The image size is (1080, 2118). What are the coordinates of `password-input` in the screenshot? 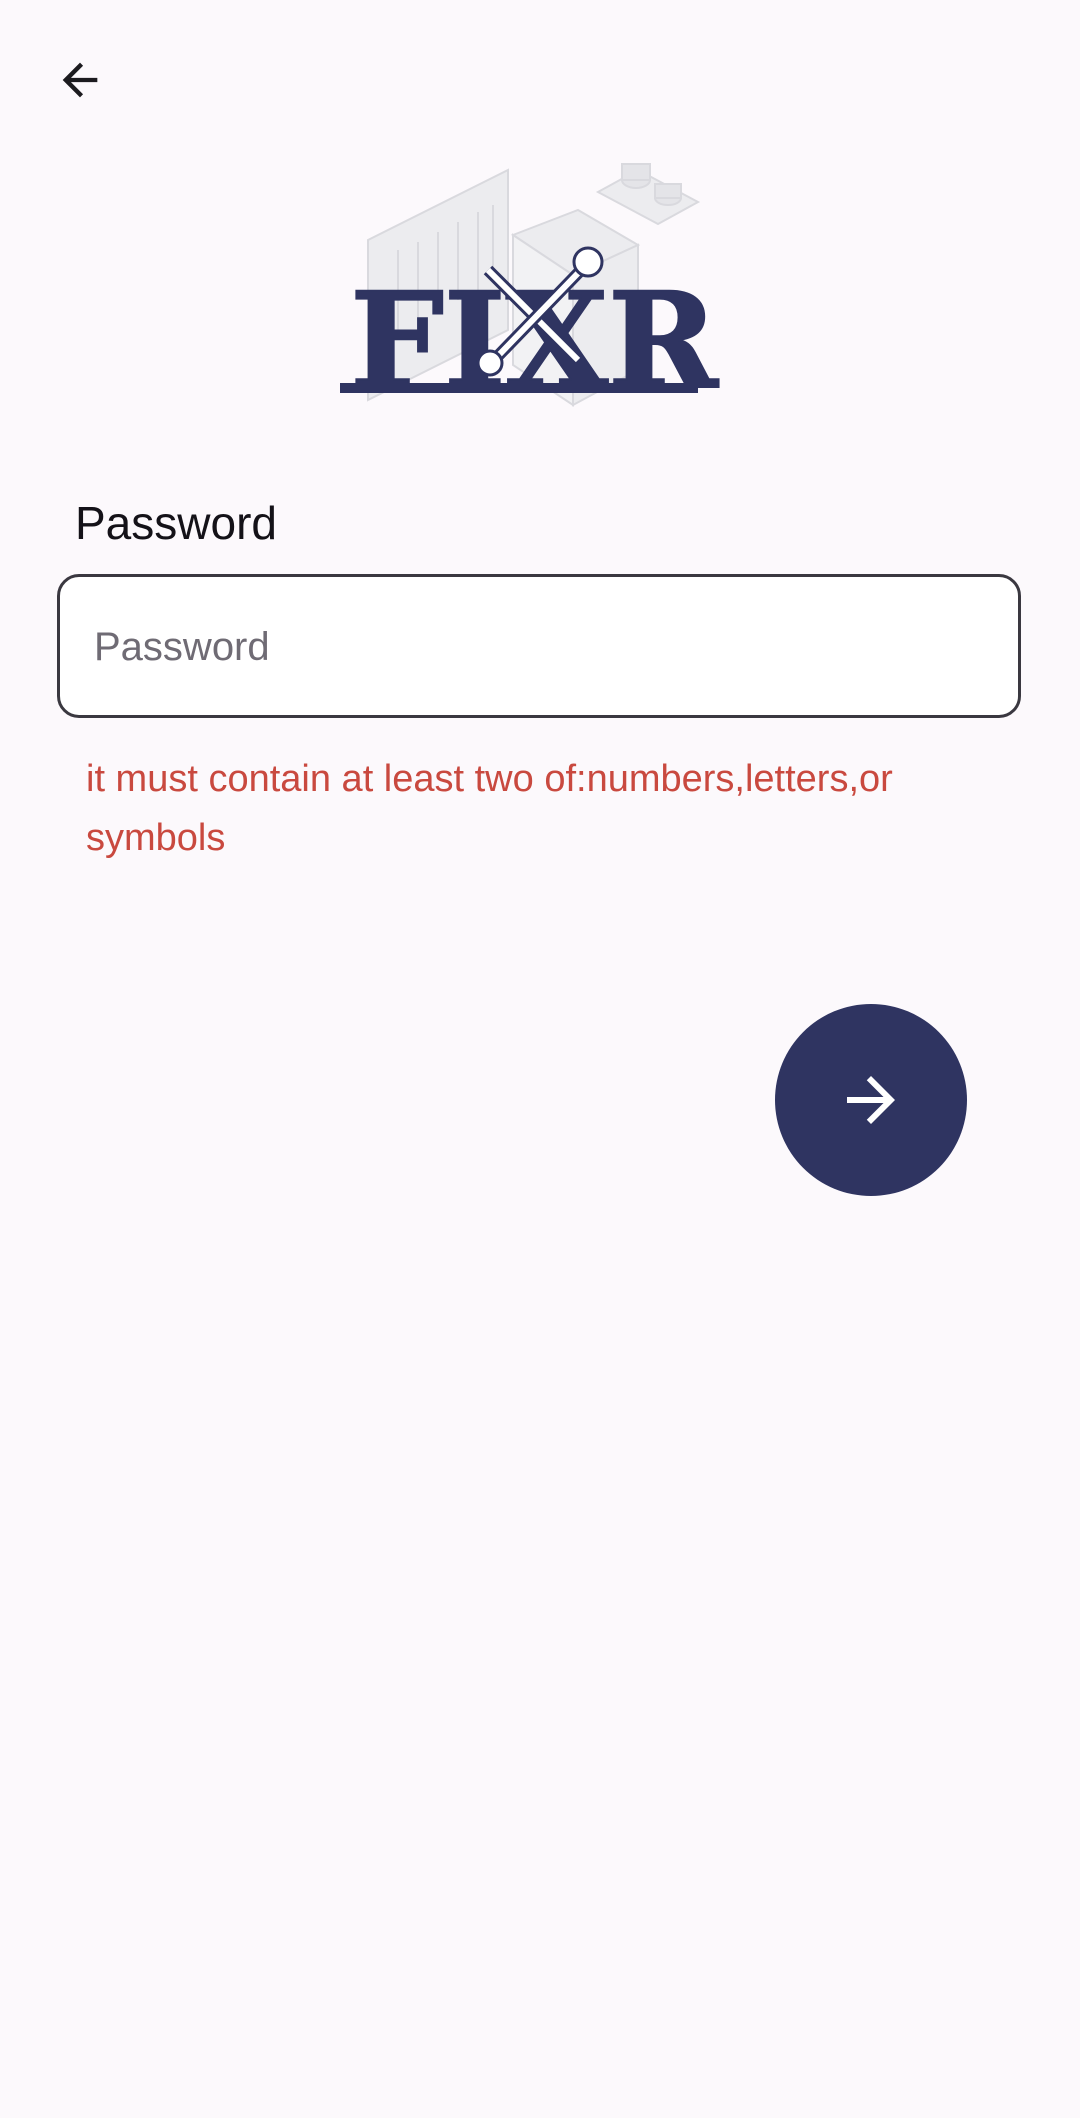 It's located at (539, 647).